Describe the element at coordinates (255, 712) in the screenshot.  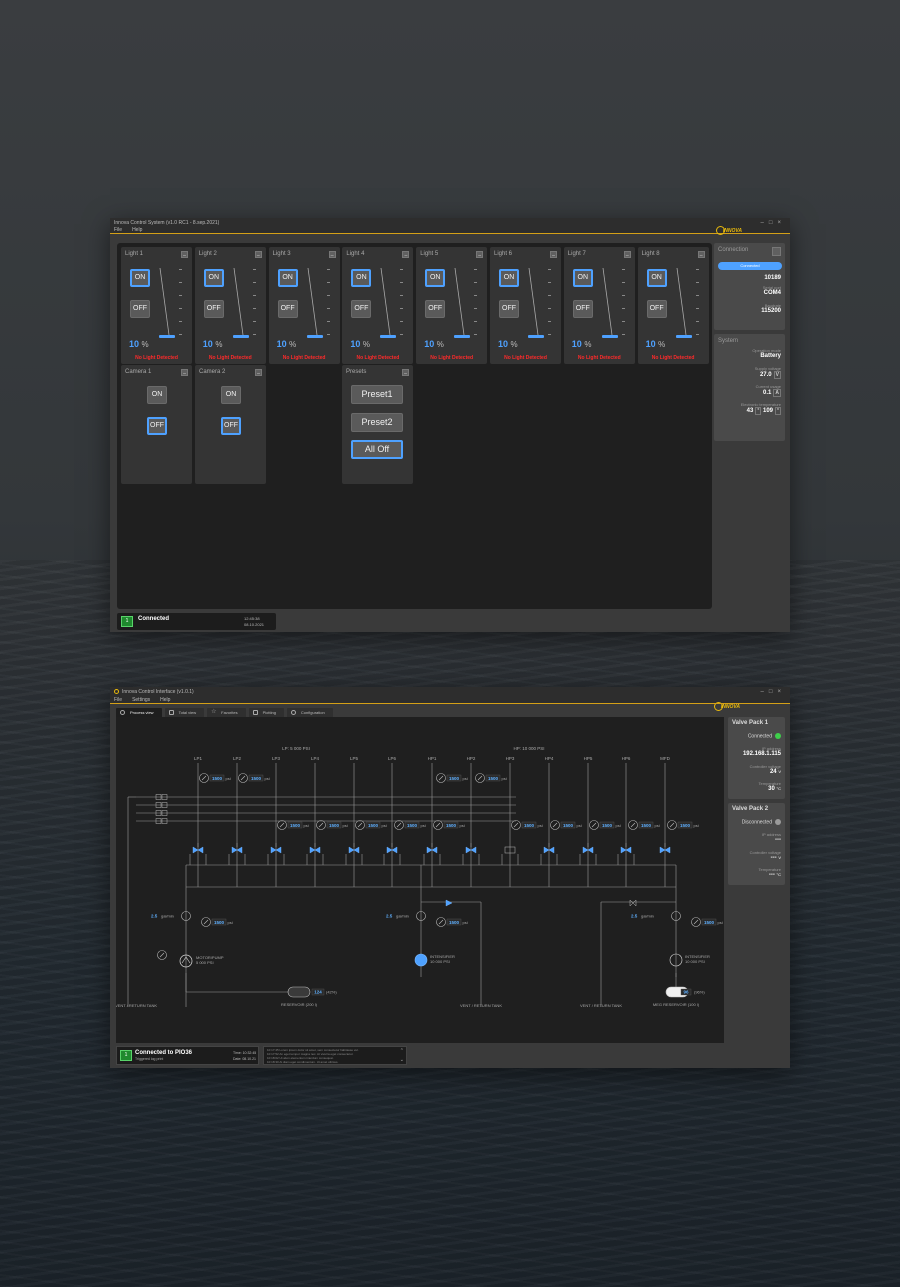
I see `chart-icon` at that location.